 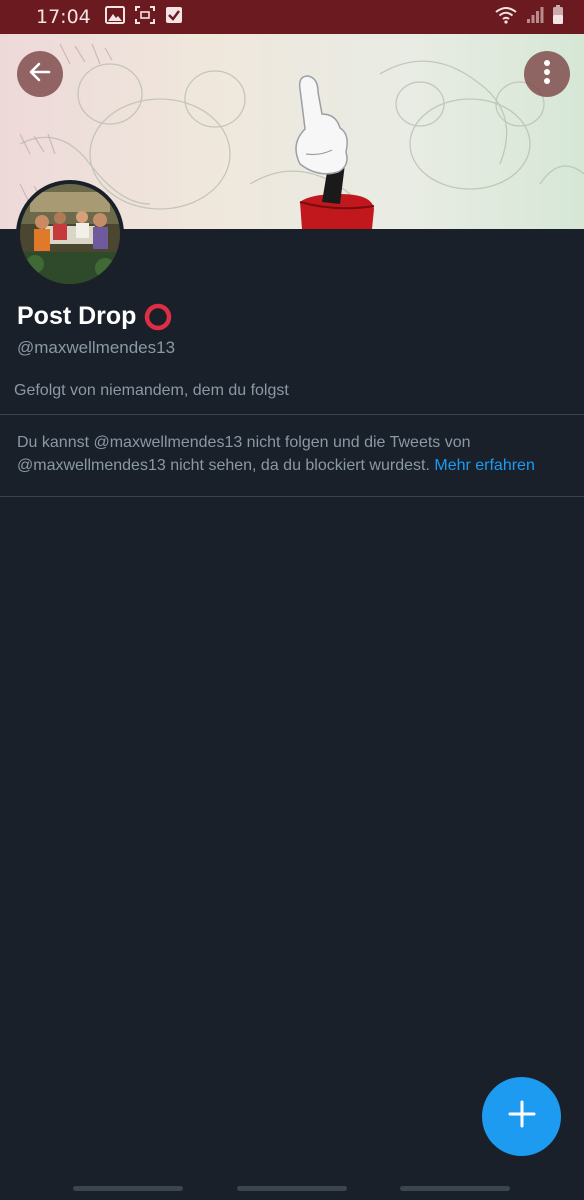 What do you see at coordinates (77, 316) in the screenshot?
I see `display-name-text: Post Drop` at bounding box center [77, 316].